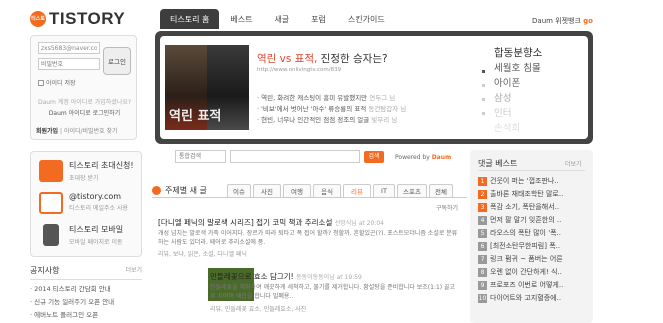 The width and height of the screenshot is (663, 323). I want to click on daum-question: Daum 계정 아이디로 가입하셨나요?, so click(84, 102).